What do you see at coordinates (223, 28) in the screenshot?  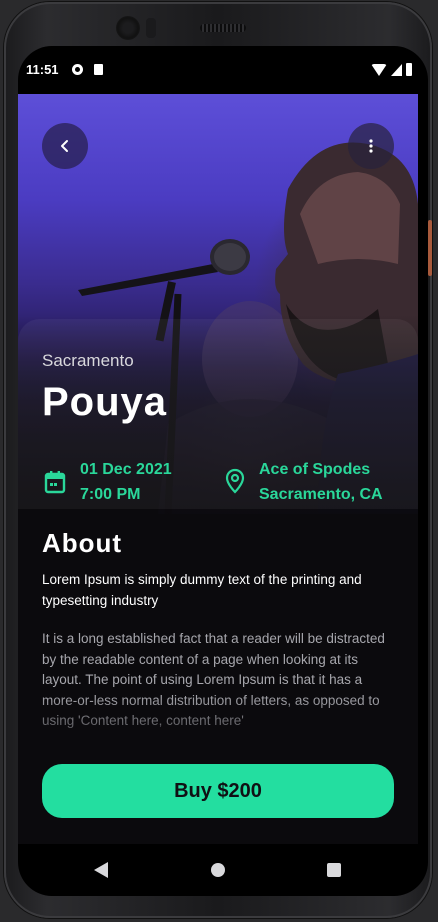 I see `earpiece-speaker` at bounding box center [223, 28].